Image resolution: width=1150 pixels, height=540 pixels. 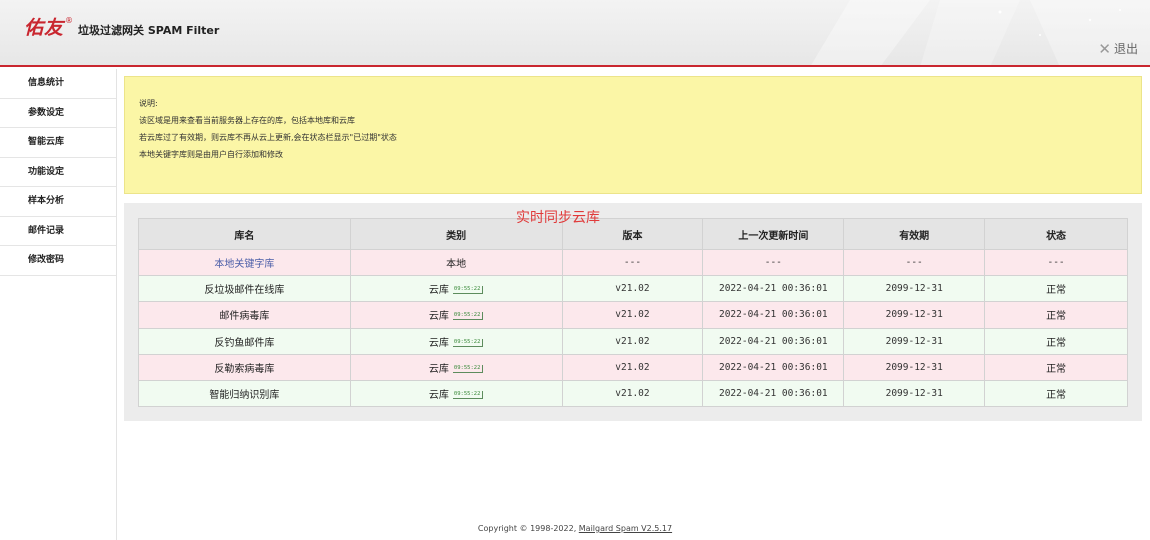 I want to click on sidebar-item-cloud-library: 智能云库, so click(x=58, y=143).